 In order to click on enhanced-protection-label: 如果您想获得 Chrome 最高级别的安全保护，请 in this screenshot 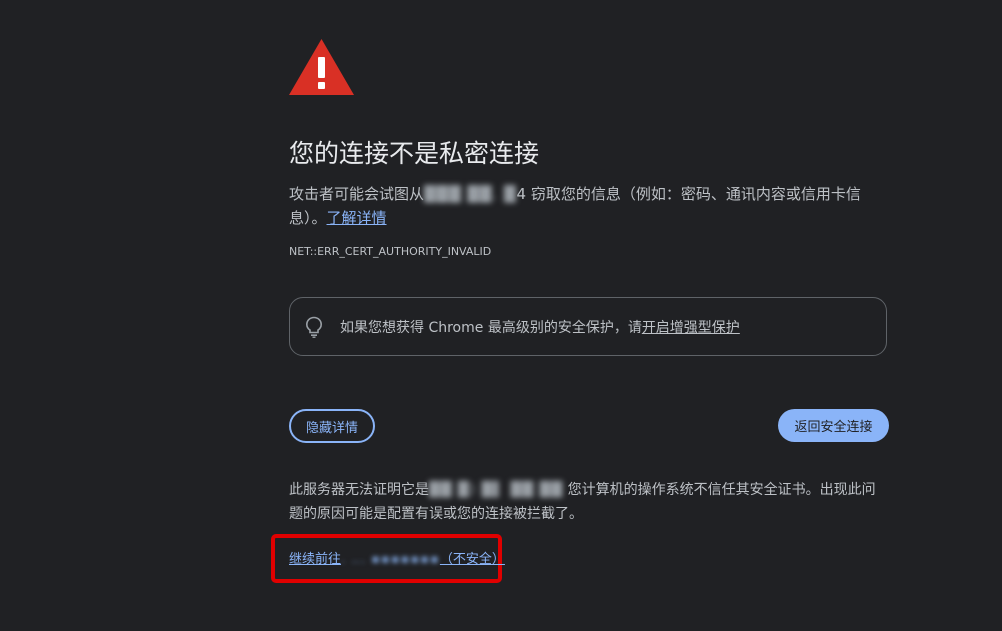, I will do `click(491, 327)`.